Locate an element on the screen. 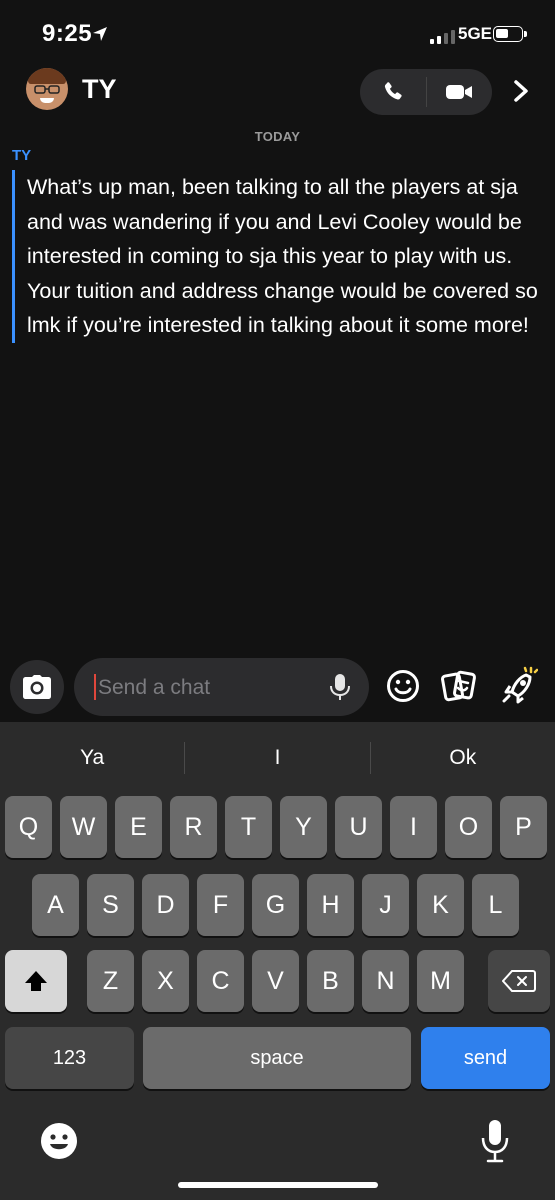 The image size is (555, 1200). call-controls is located at coordinates (426, 92).